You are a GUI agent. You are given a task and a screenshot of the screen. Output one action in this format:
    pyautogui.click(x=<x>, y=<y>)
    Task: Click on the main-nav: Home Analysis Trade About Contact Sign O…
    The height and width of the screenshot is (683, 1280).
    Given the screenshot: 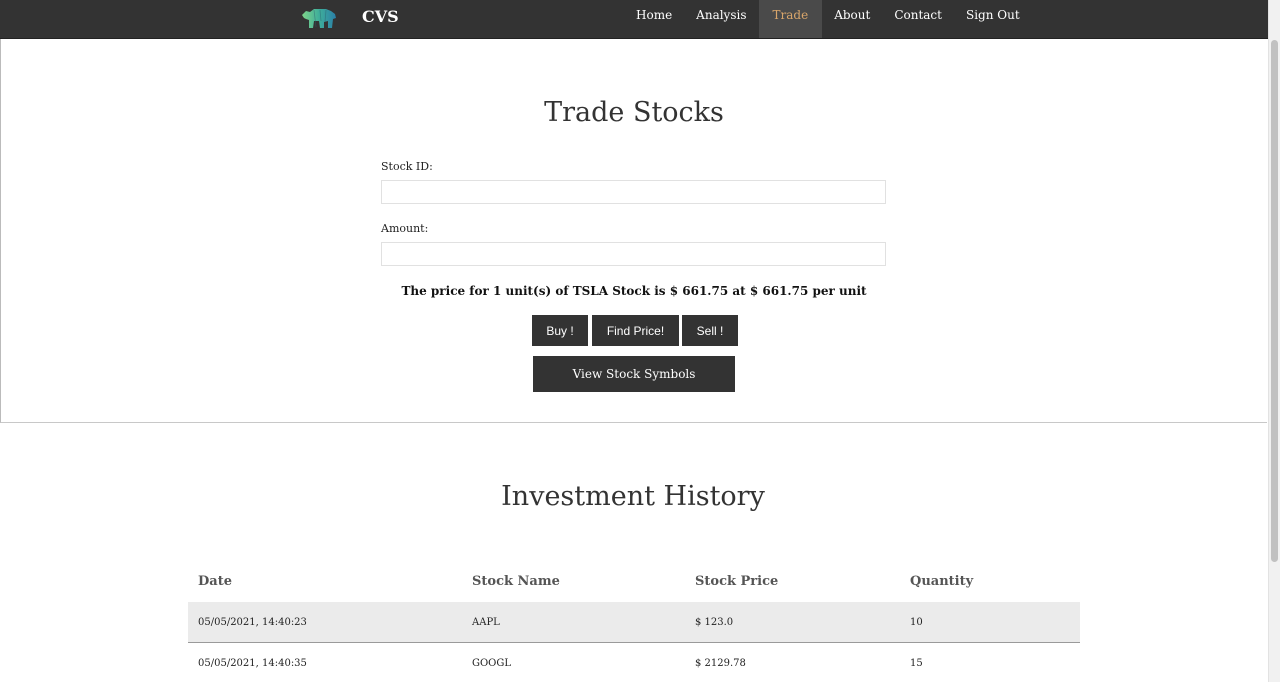 What is the action you would take?
    pyautogui.click(x=828, y=19)
    